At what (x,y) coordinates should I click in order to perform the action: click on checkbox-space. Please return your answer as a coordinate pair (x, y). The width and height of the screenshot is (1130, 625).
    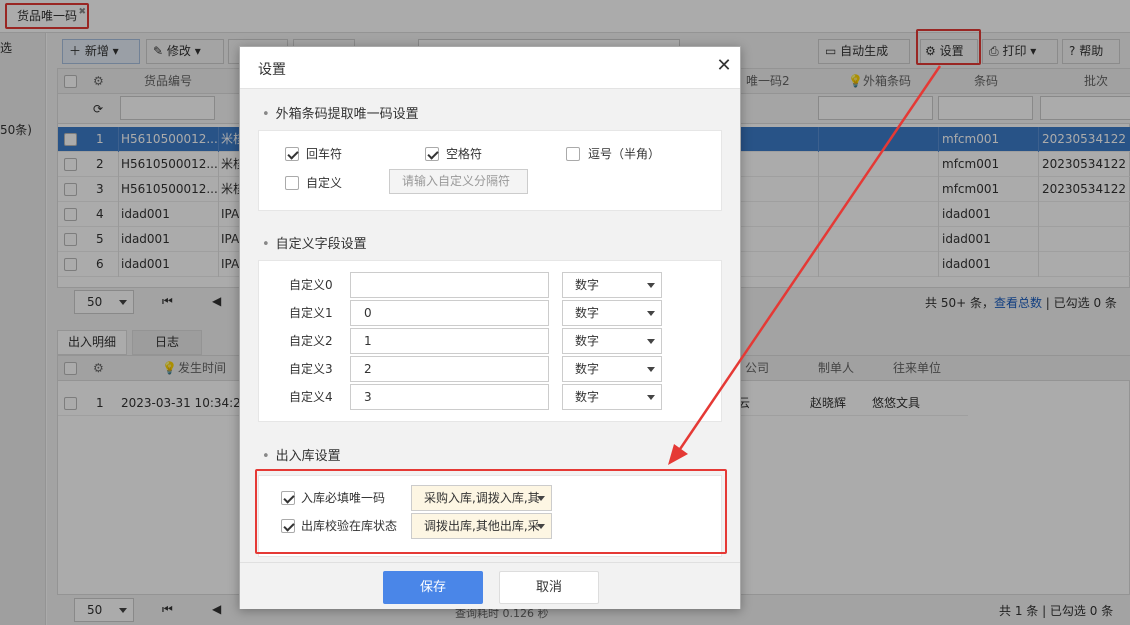
    Looking at the image, I should click on (432, 154).